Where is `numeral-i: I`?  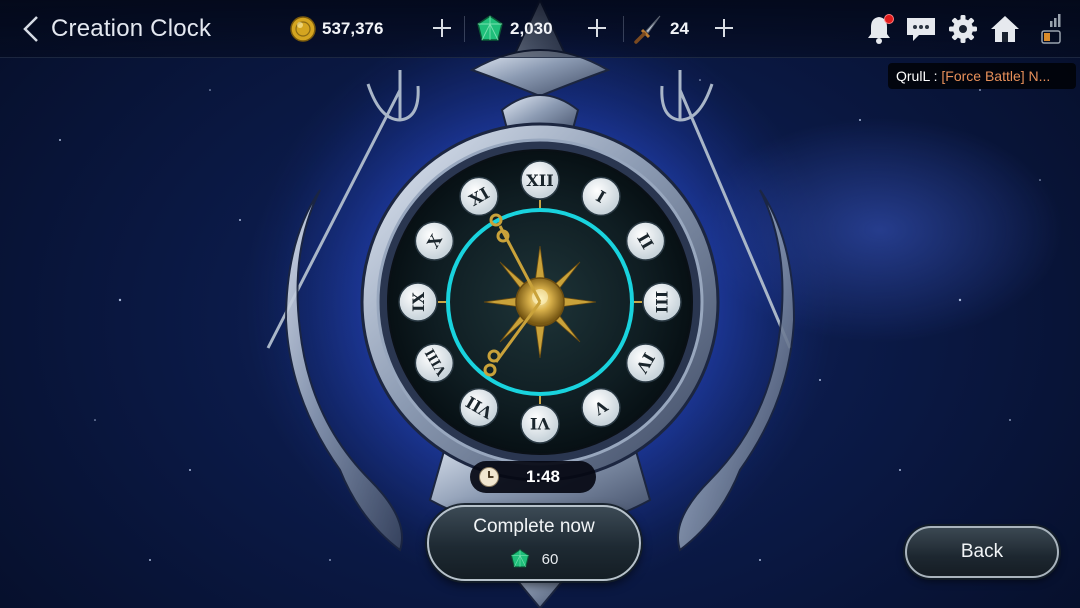 numeral-i: I is located at coordinates (601, 196).